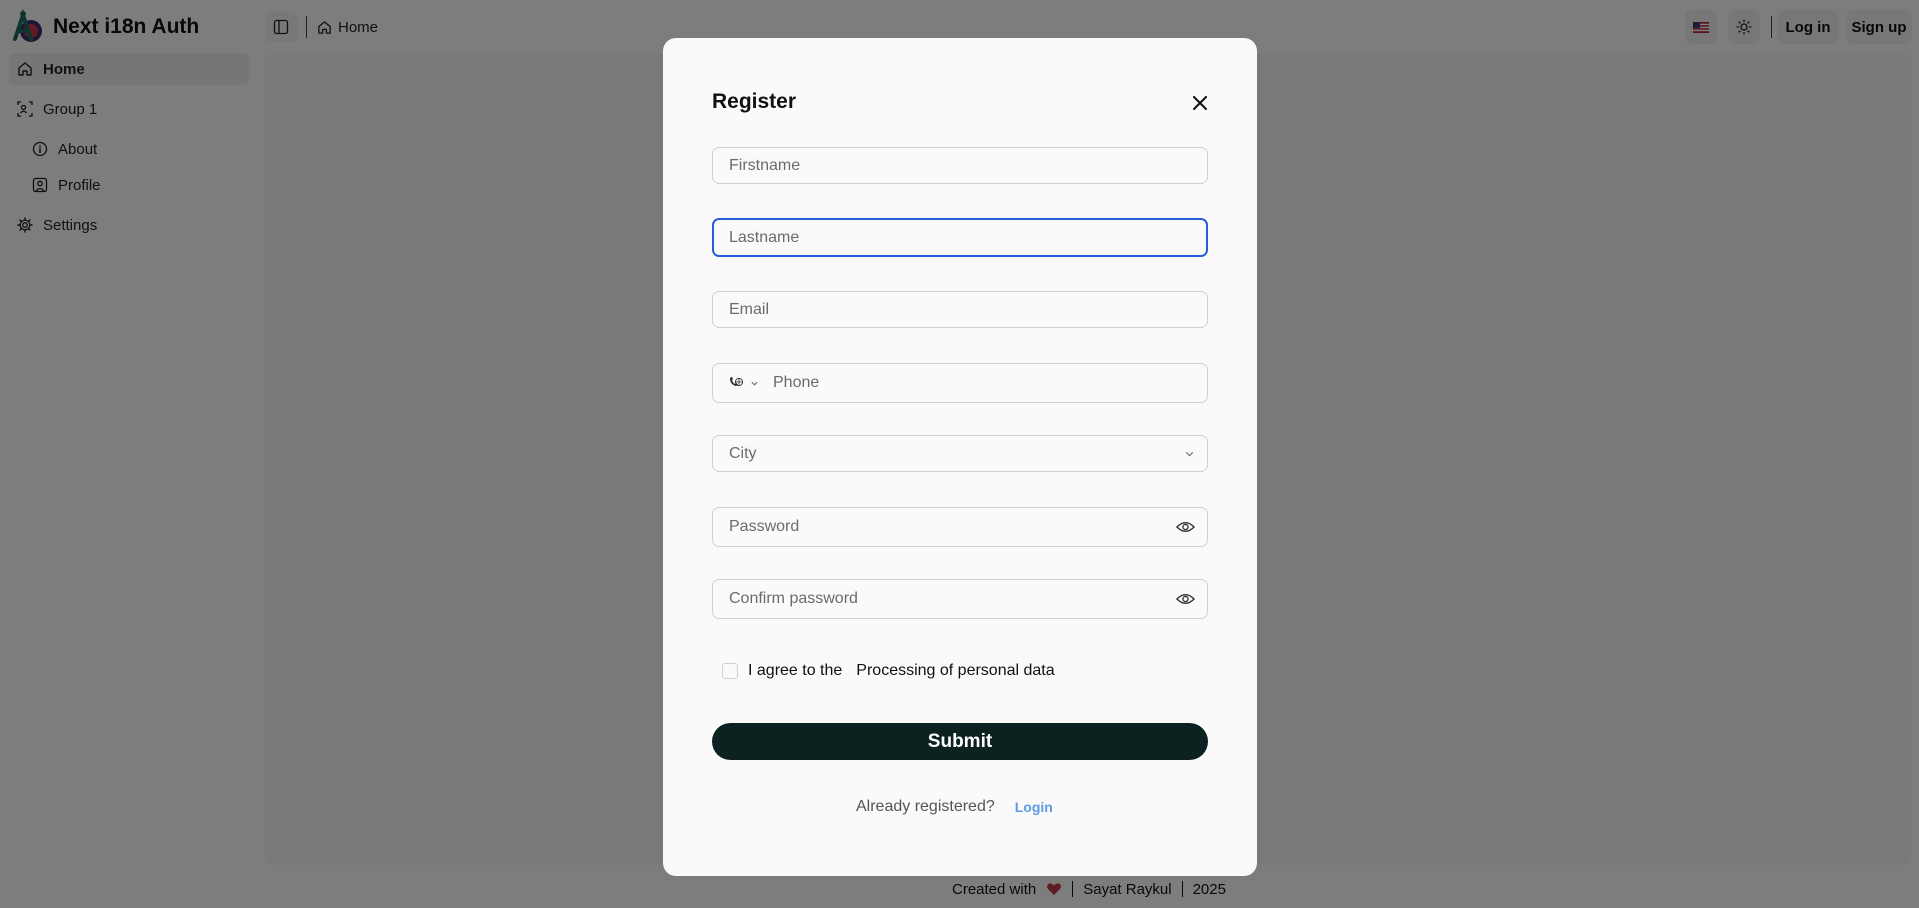 Image resolution: width=1919 pixels, height=908 pixels. What do you see at coordinates (960, 383) in the screenshot?
I see `phone-input: Phone` at bounding box center [960, 383].